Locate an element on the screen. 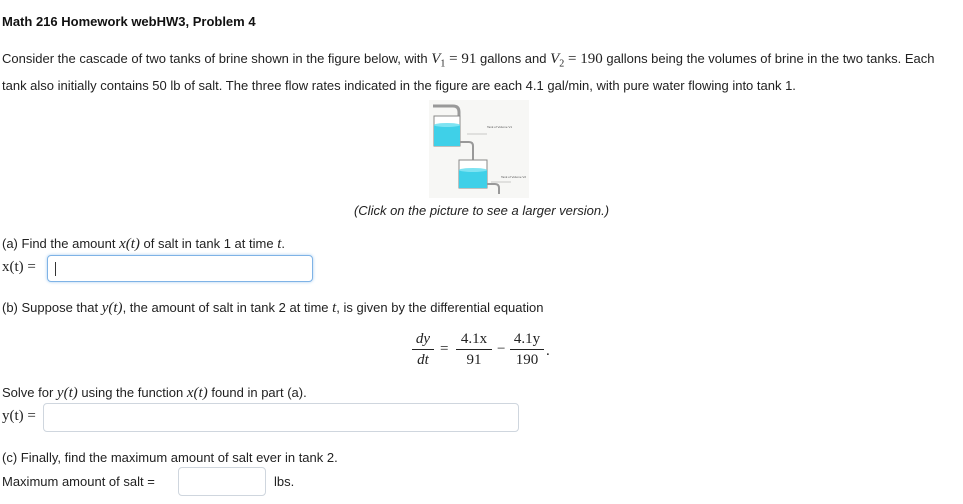 This screenshot has width=963, height=504. term-1-numerator: 4.1x is located at coordinates (474, 339).